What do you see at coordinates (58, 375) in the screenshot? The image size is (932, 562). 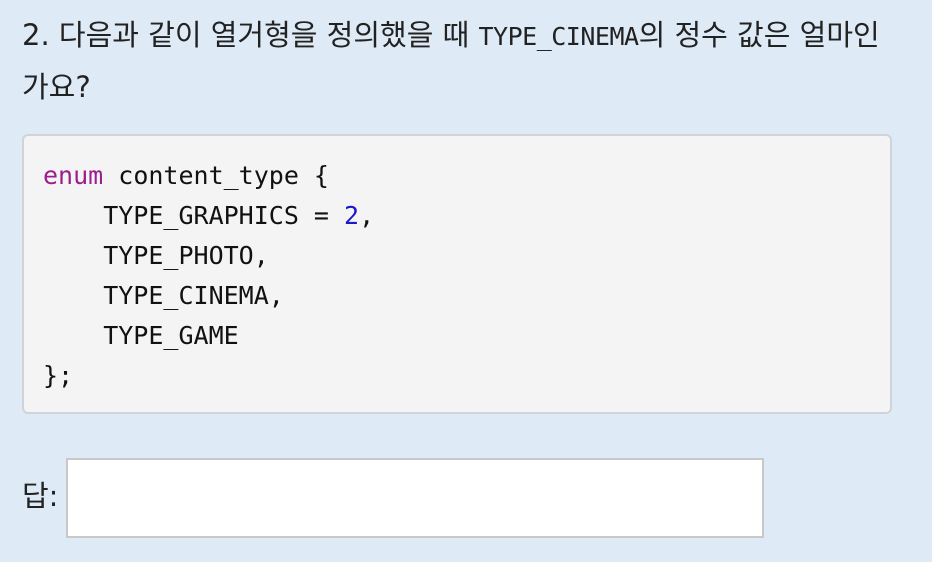 I see `code-line-6: };` at bounding box center [58, 375].